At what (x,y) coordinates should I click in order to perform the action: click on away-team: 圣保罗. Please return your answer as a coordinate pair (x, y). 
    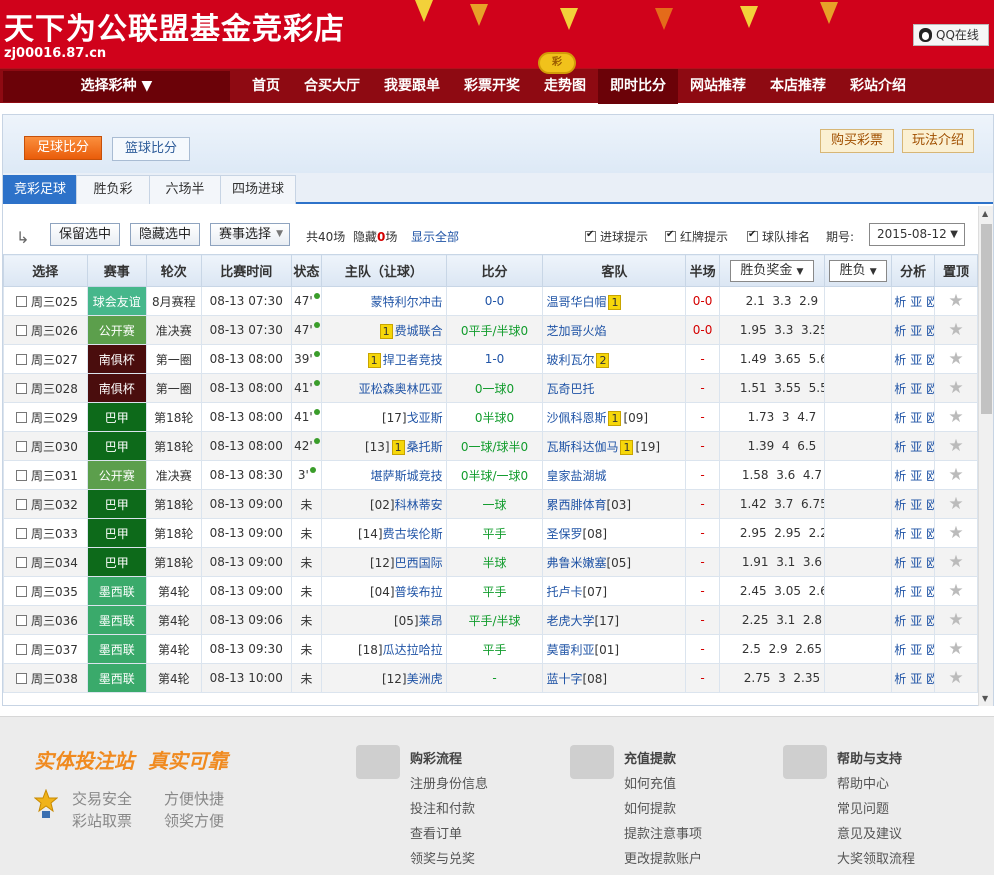
    Looking at the image, I should click on (564, 534).